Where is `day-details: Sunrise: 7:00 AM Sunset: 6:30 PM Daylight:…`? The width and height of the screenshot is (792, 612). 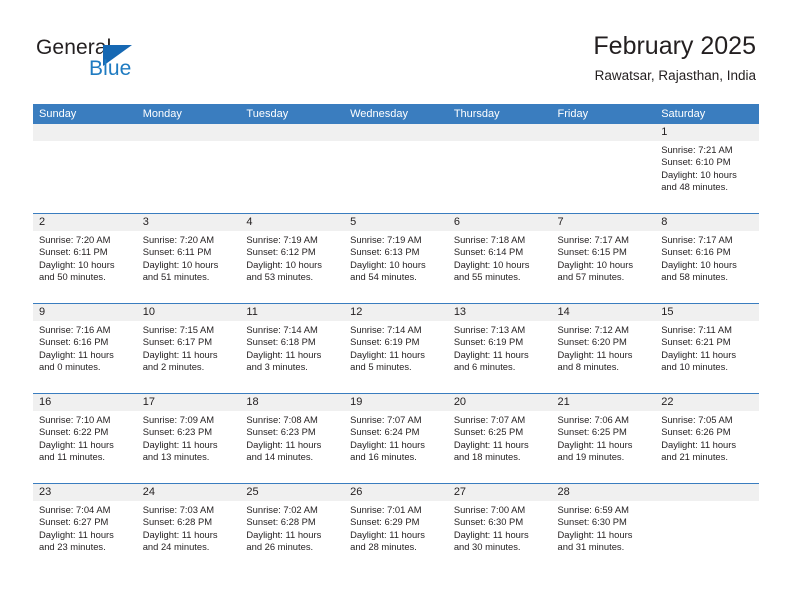
day-details: Sunrise: 7:00 AM Sunset: 6:30 PM Daylight:… is located at coordinates (500, 527).